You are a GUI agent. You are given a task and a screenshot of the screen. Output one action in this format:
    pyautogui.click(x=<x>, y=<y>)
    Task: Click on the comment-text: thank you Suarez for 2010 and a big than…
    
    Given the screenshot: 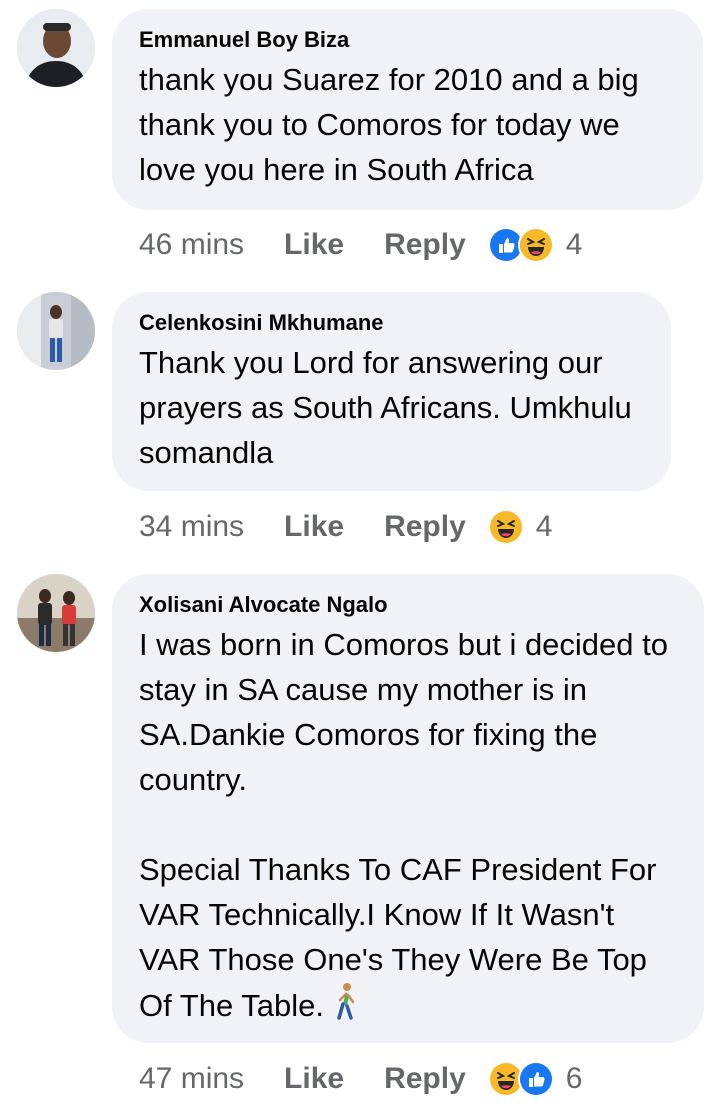 What is the action you would take?
    pyautogui.click(x=393, y=124)
    